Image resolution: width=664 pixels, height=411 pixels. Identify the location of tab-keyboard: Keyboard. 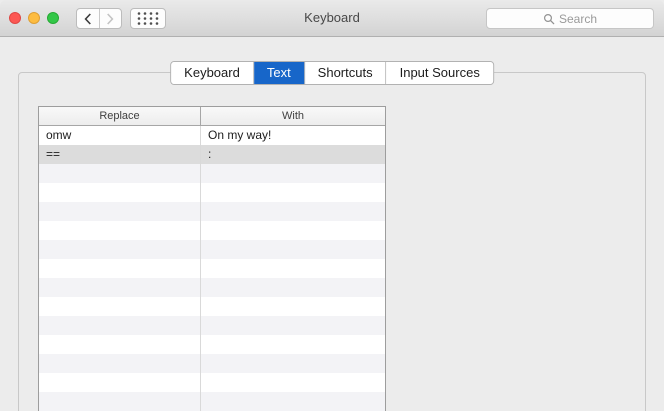
(212, 73).